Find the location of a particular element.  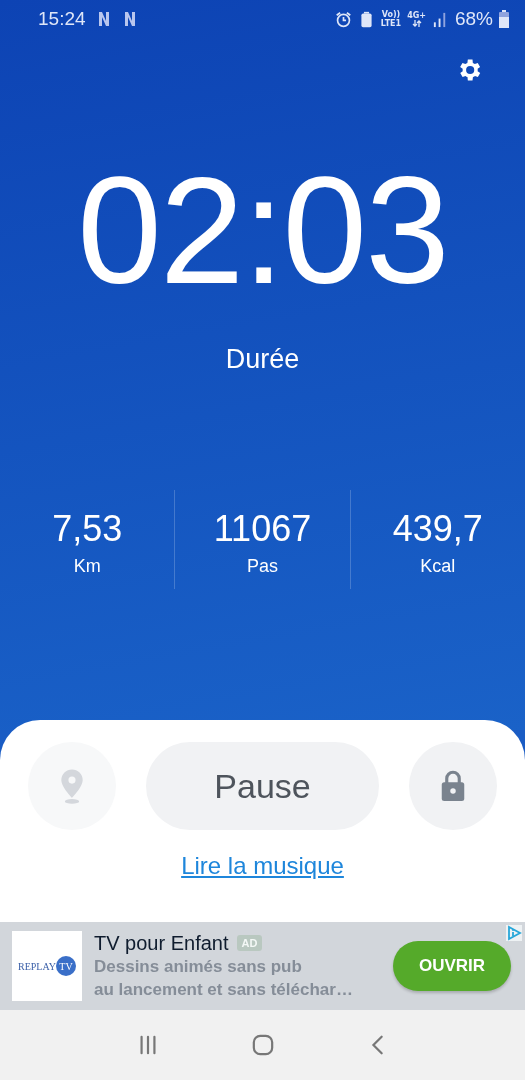

stat-unit: Km is located at coordinates (87, 566).